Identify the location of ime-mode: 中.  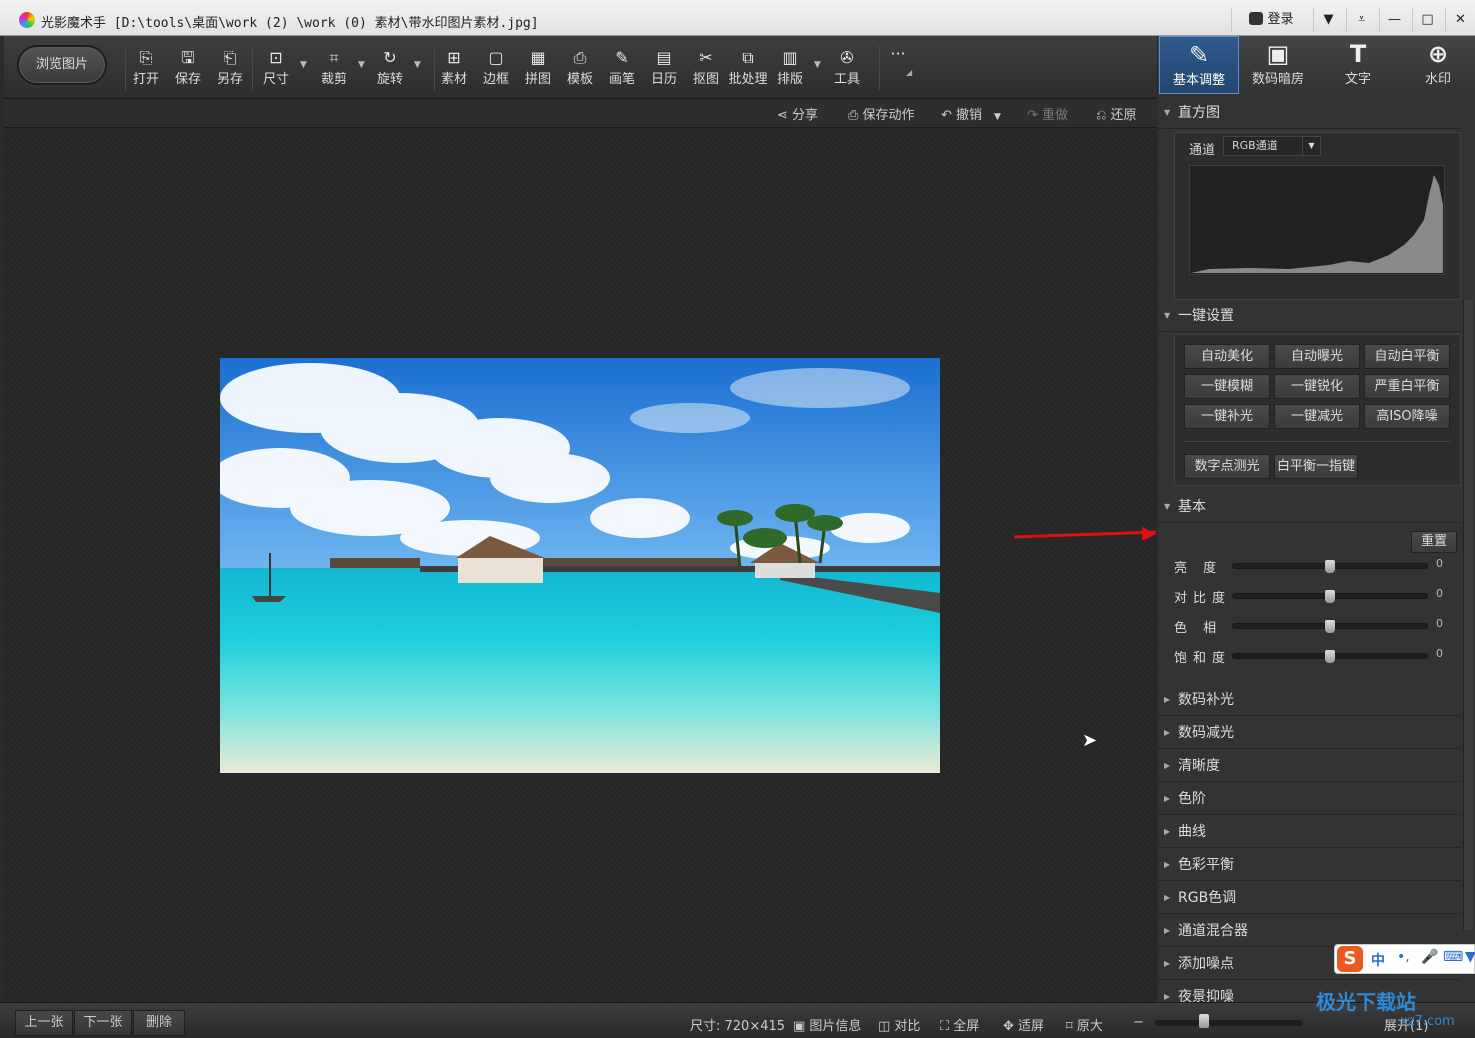
(1378, 960).